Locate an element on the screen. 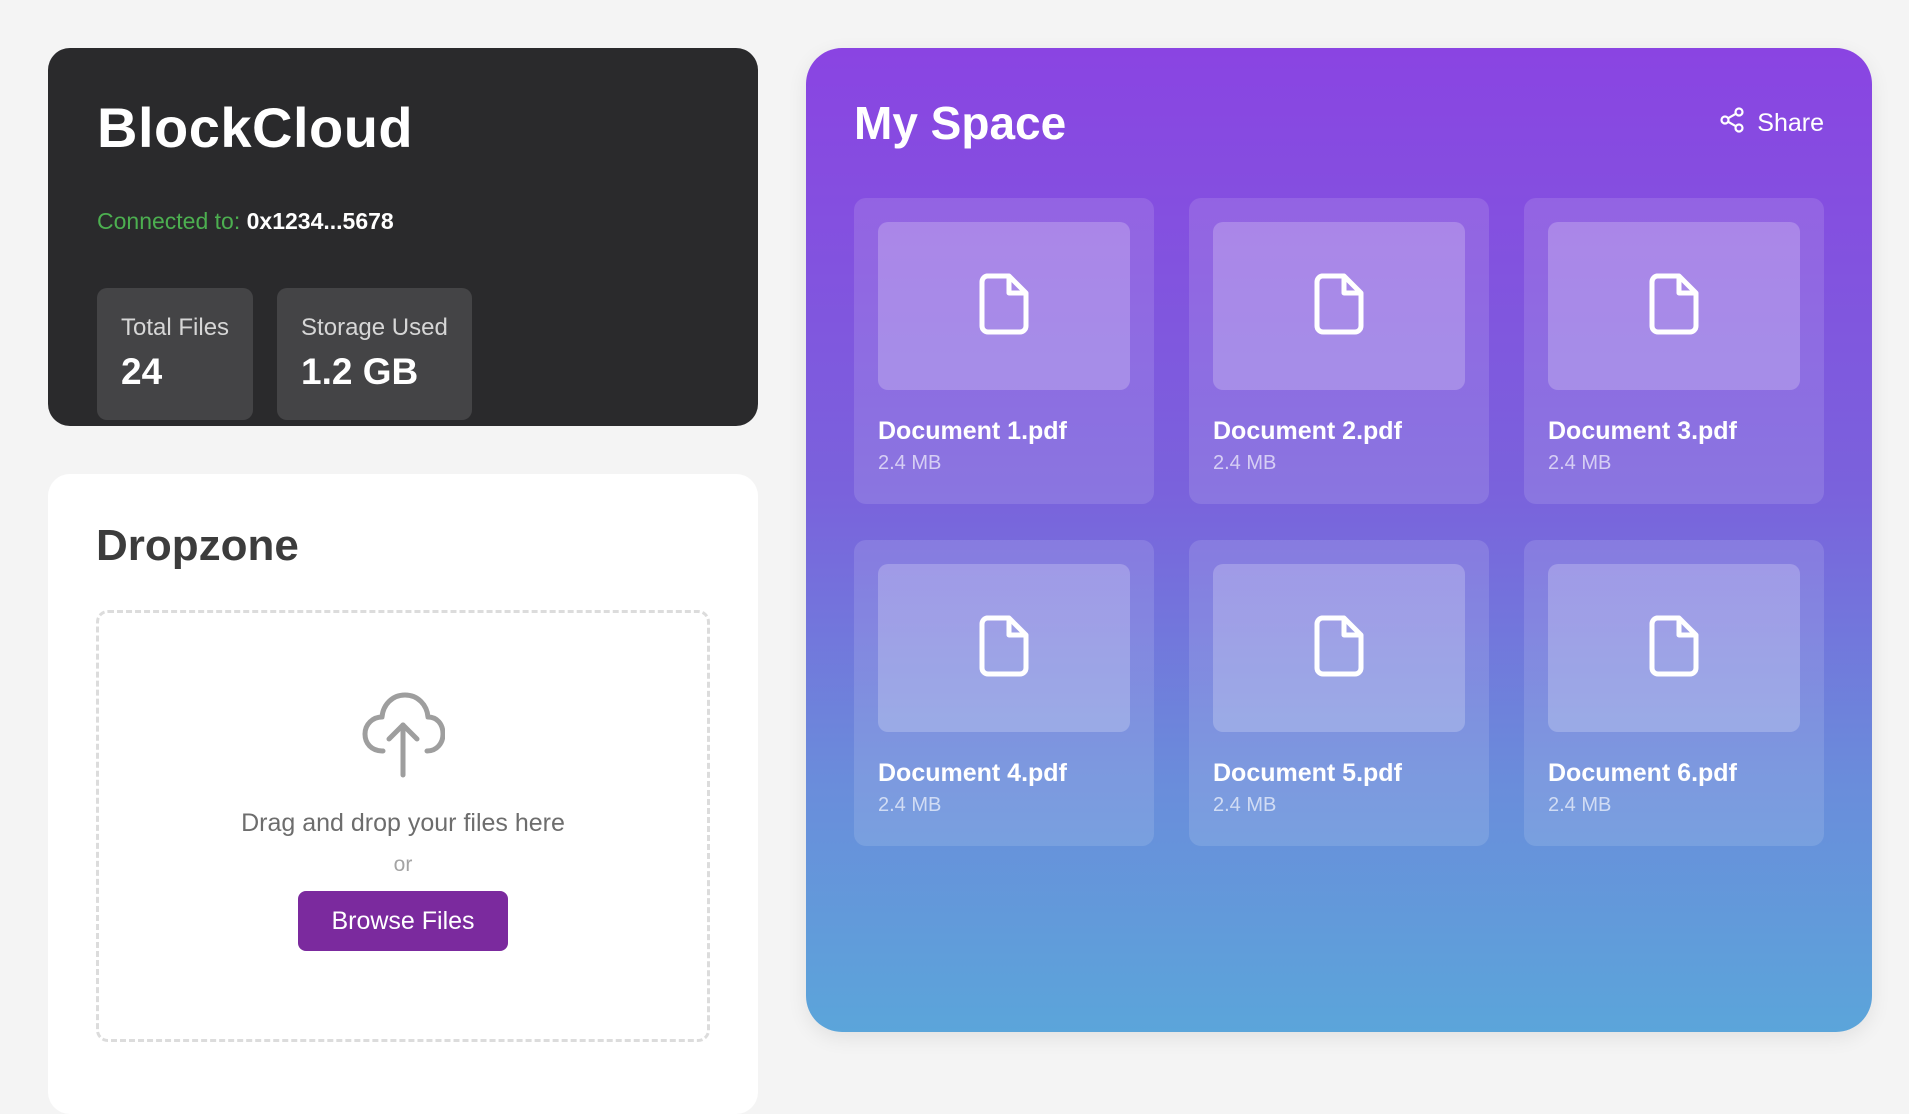  file-card: Document 1.pdf 2.4 MB is located at coordinates (1004, 351).